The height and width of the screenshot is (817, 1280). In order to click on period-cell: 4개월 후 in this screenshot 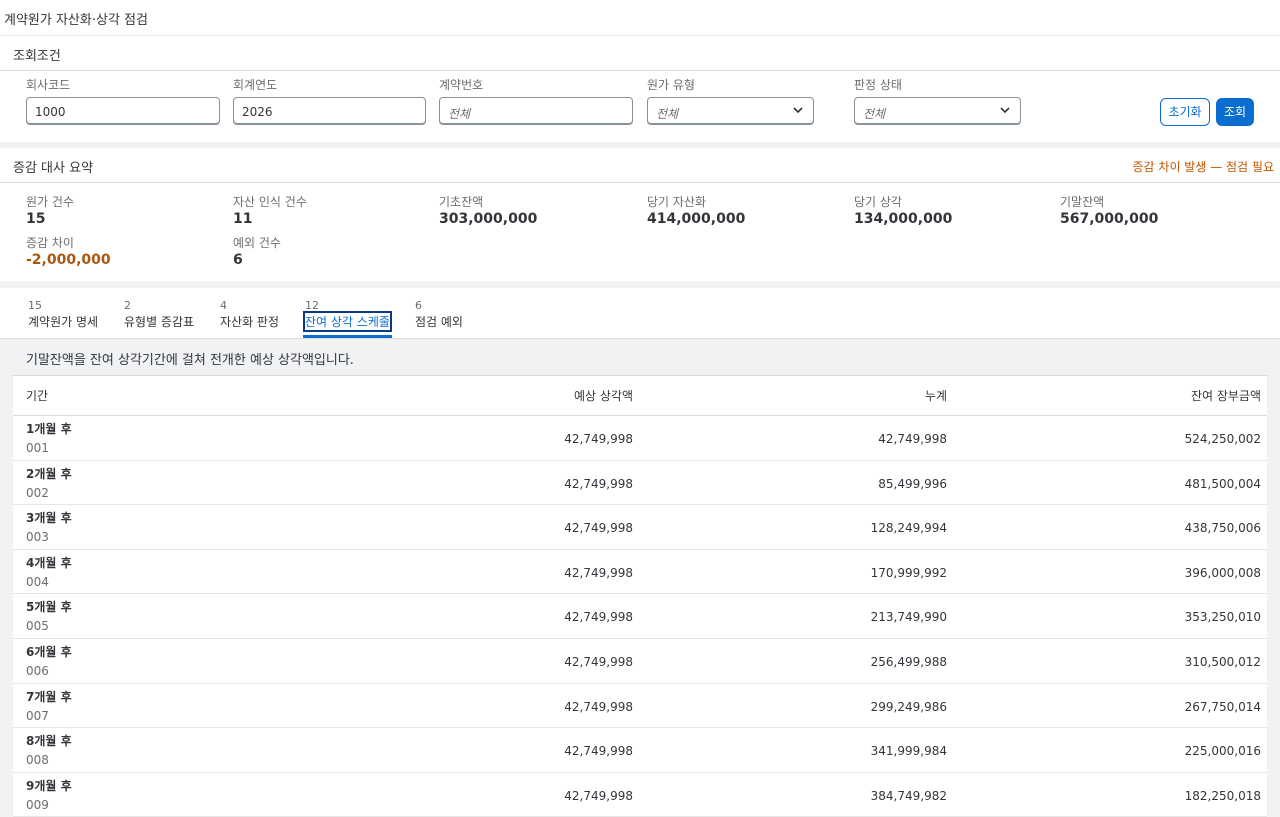, I will do `click(49, 562)`.